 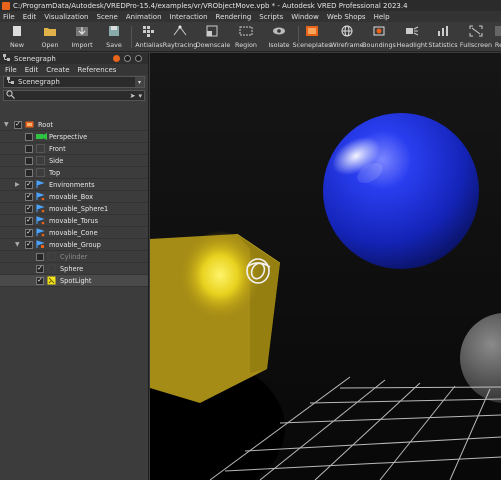 I want to click on scenegraph-node-movable-sphere1: movable_Sphere1, so click(x=74, y=209).